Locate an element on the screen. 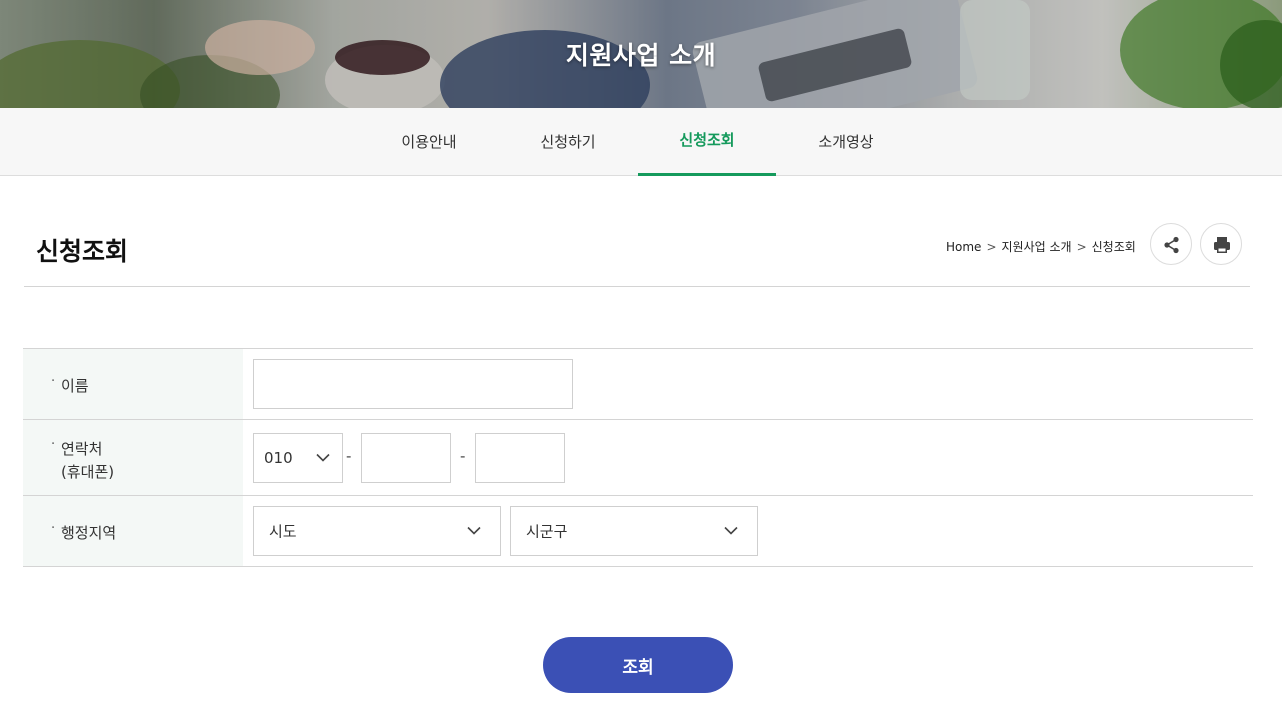 Image resolution: width=1282 pixels, height=711 pixels. form-row-region: · 행정지역 시도 시군구 is located at coordinates (638, 531).